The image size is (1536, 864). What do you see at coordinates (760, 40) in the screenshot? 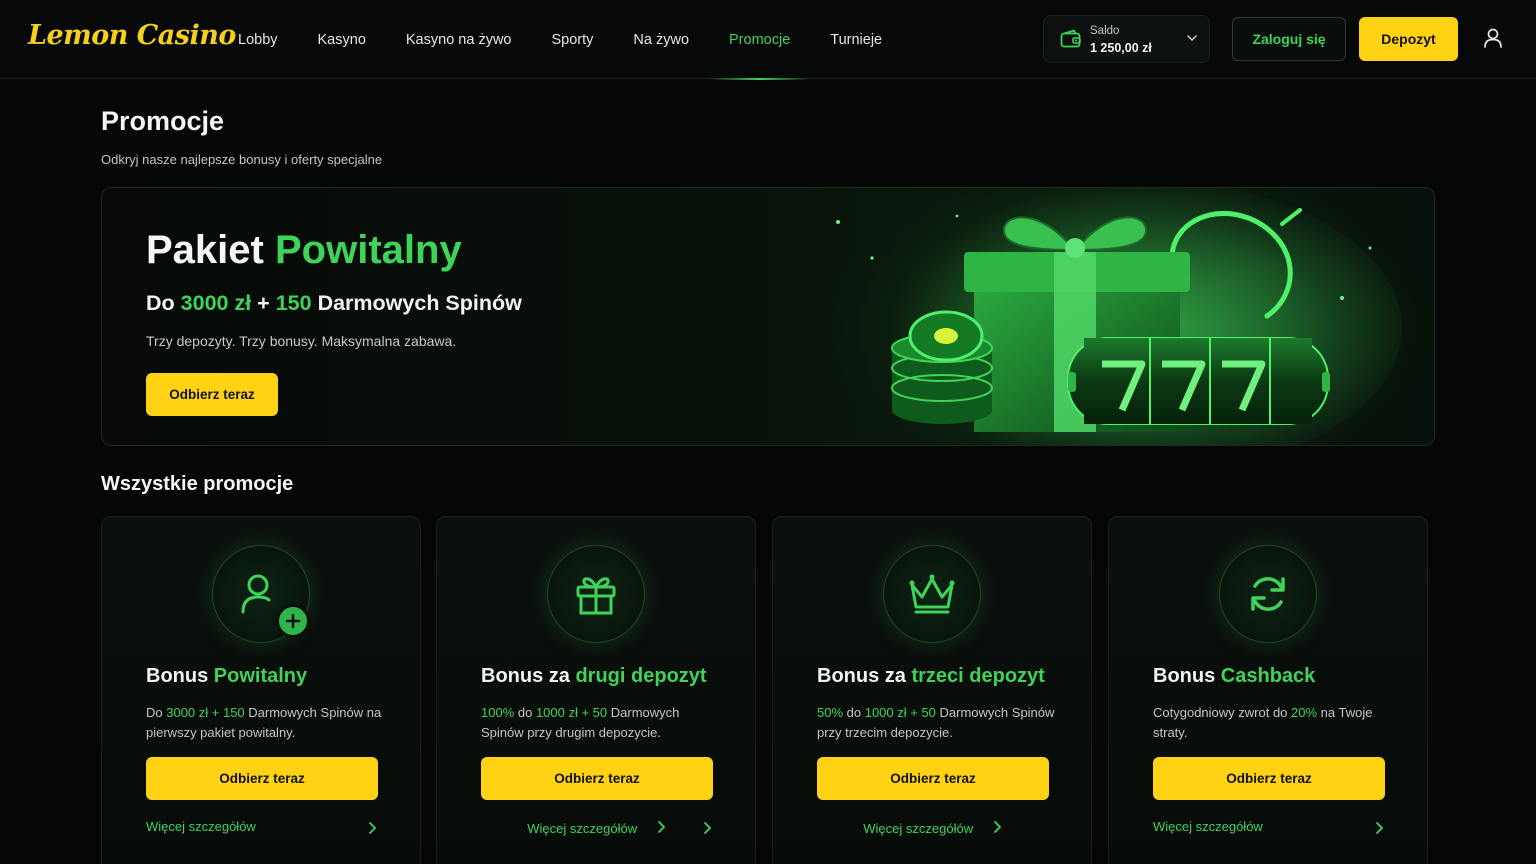
I see `nav-promocje: Promocje` at bounding box center [760, 40].